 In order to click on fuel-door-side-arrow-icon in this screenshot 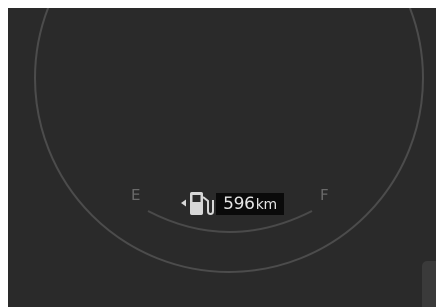, I will do `click(183, 203)`.